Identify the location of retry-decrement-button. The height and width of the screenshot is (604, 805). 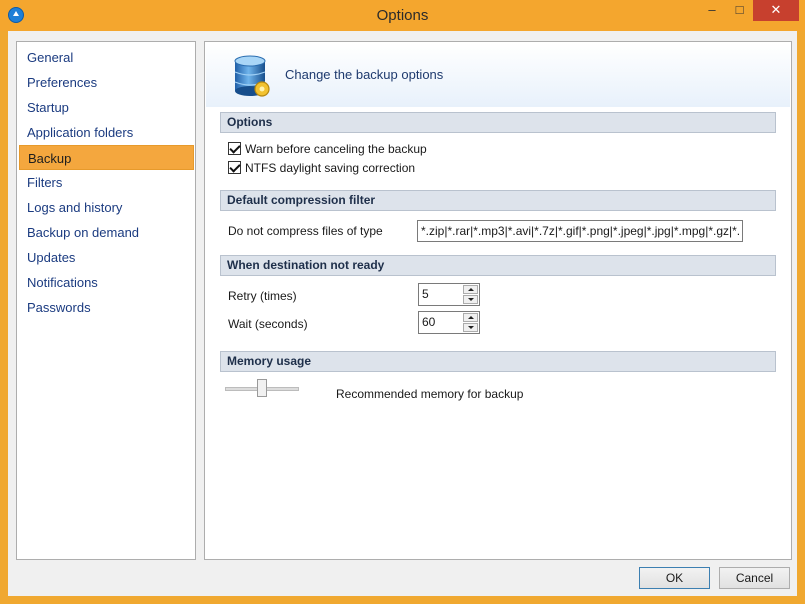
(470, 299).